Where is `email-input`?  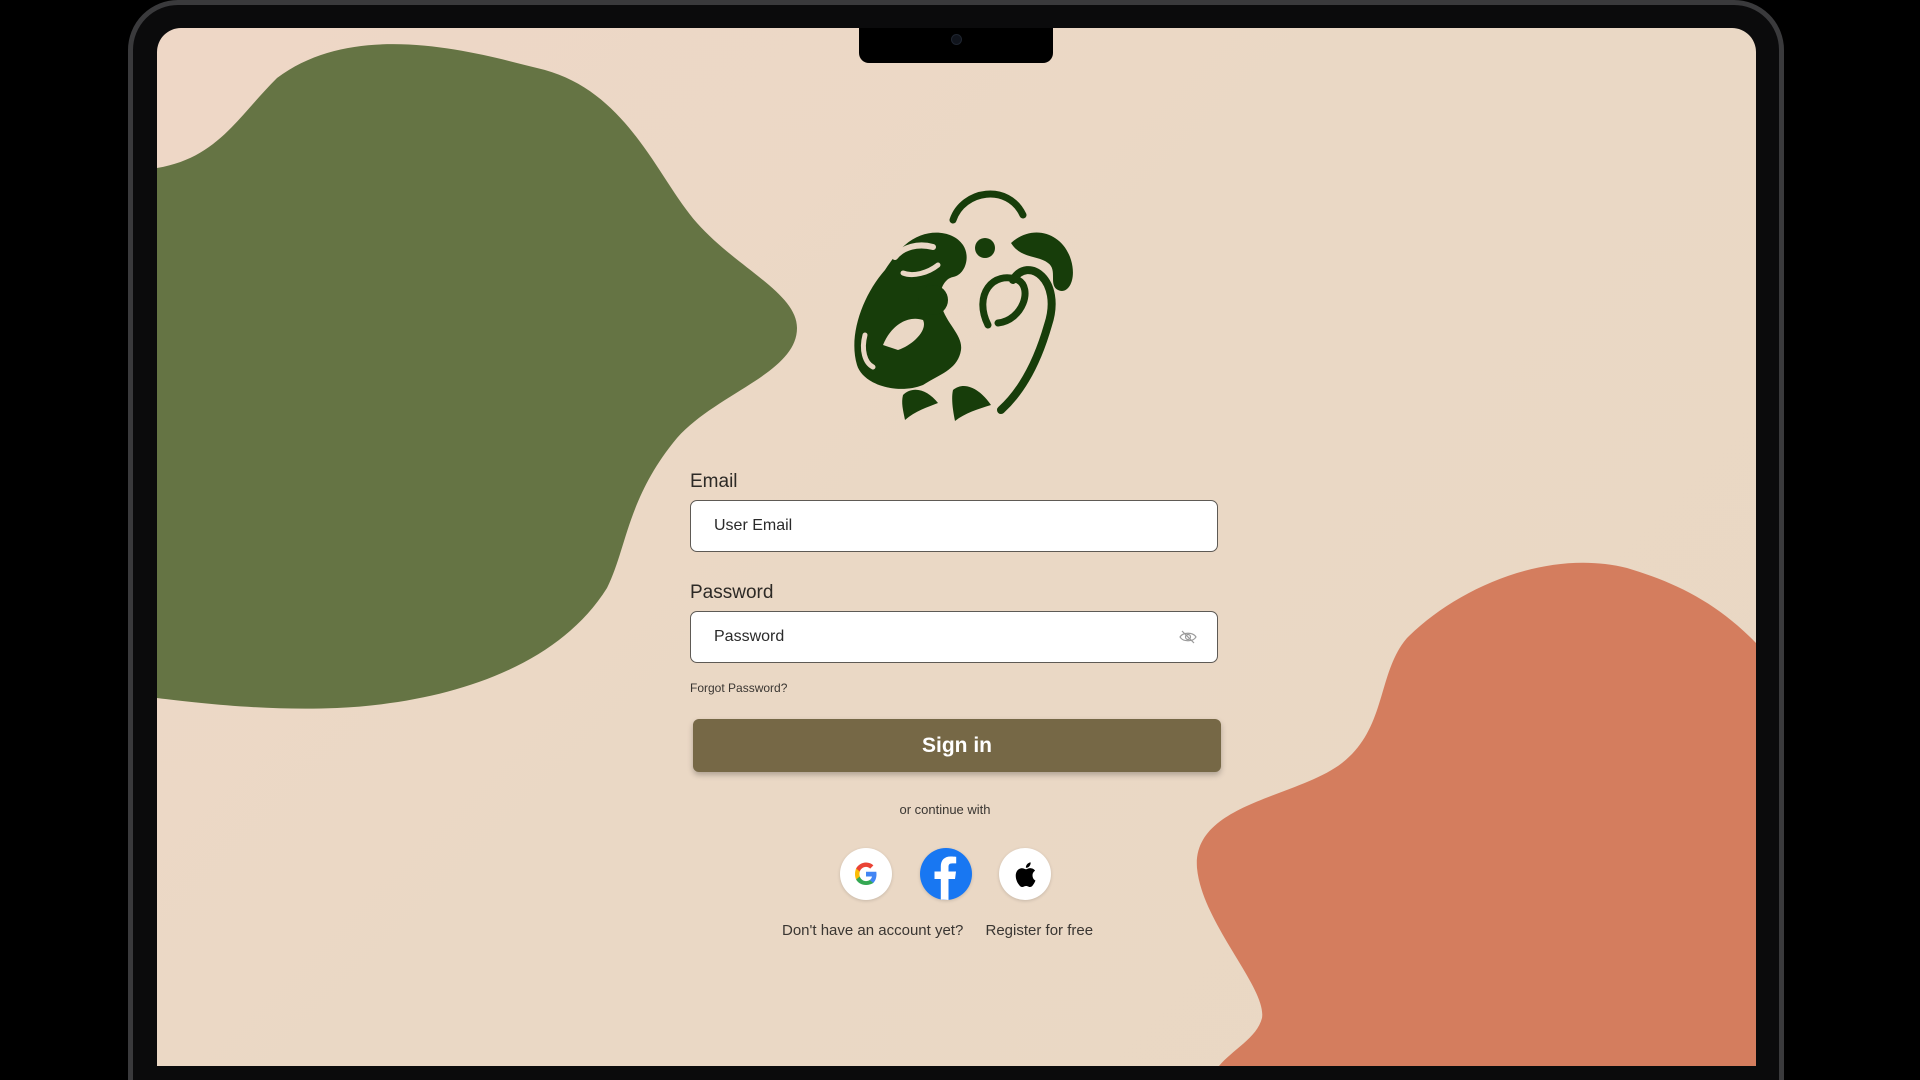 email-input is located at coordinates (954, 526).